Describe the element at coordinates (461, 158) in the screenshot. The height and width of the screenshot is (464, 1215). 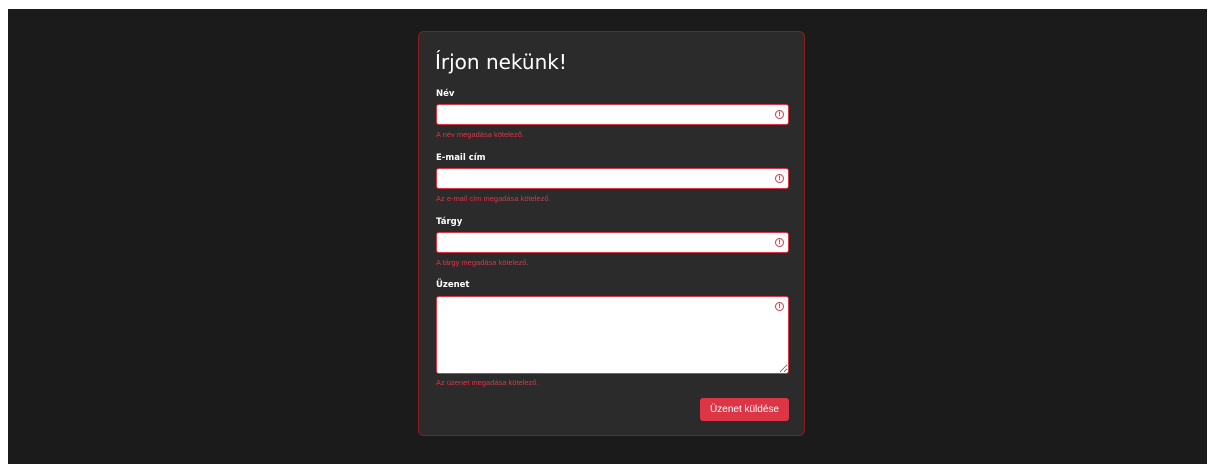
I see `email-label: E-mail cím` at that location.